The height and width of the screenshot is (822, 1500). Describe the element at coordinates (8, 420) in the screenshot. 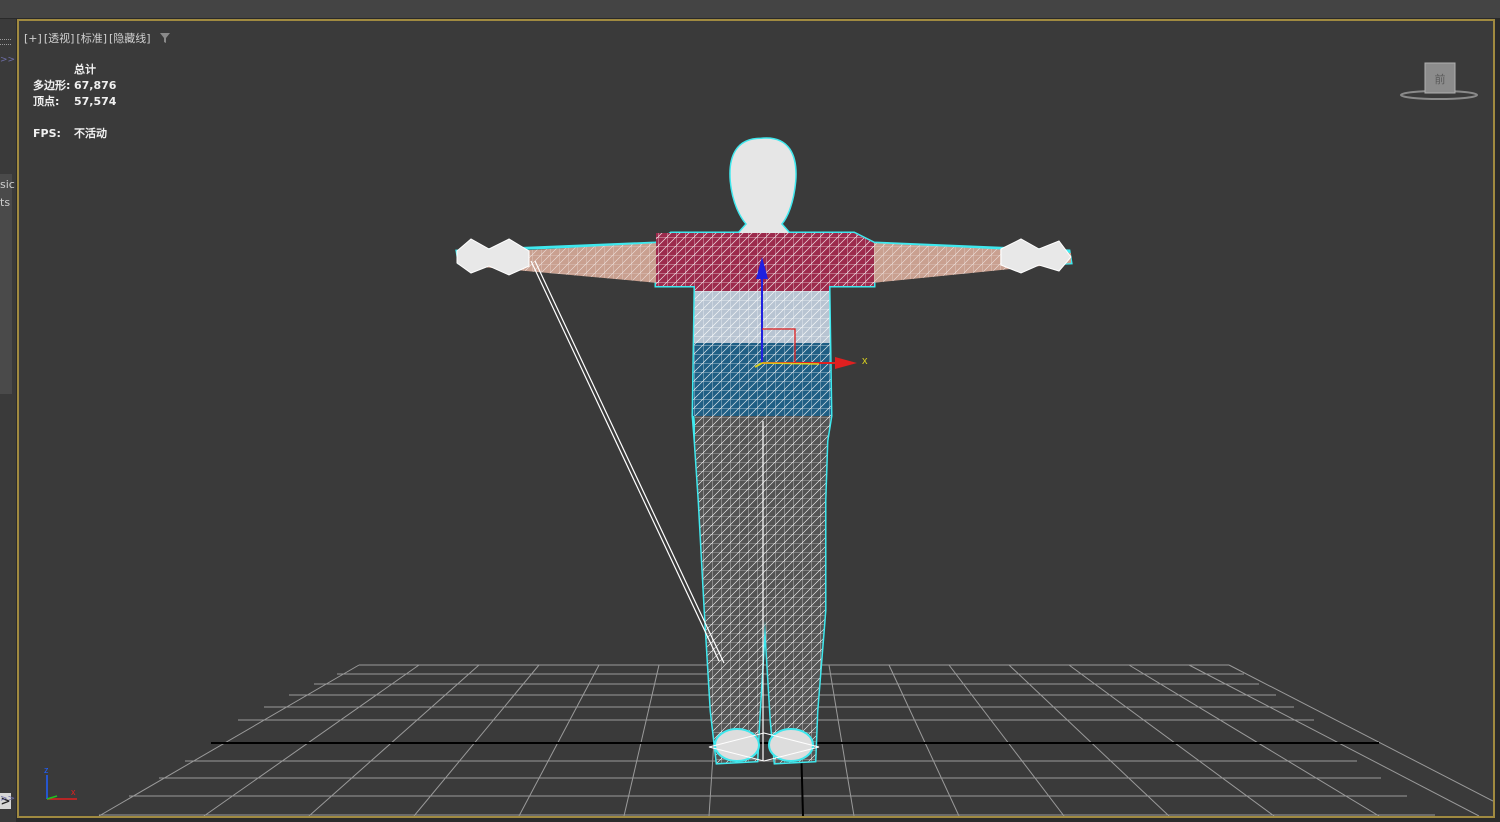

I see `left-command-strip: >> sic ts > >>` at that location.